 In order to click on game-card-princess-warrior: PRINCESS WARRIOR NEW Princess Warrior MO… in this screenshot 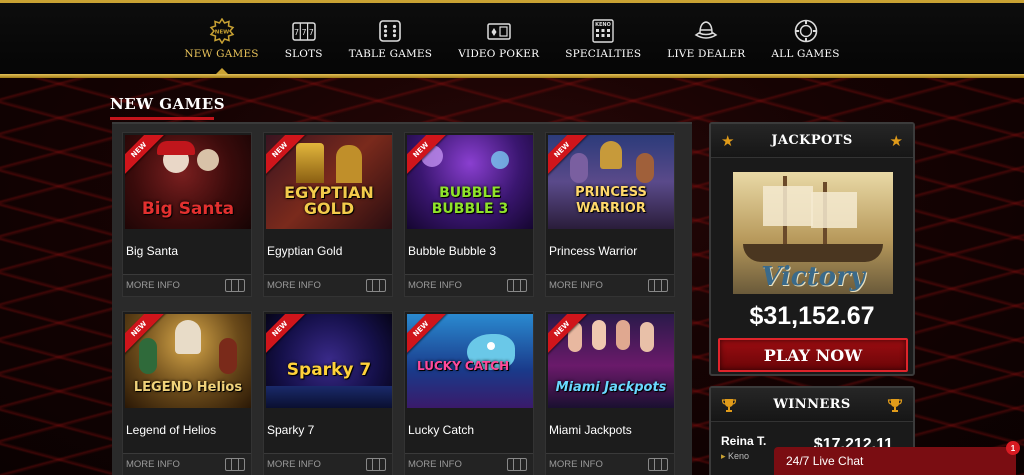, I will do `click(610, 214)`.